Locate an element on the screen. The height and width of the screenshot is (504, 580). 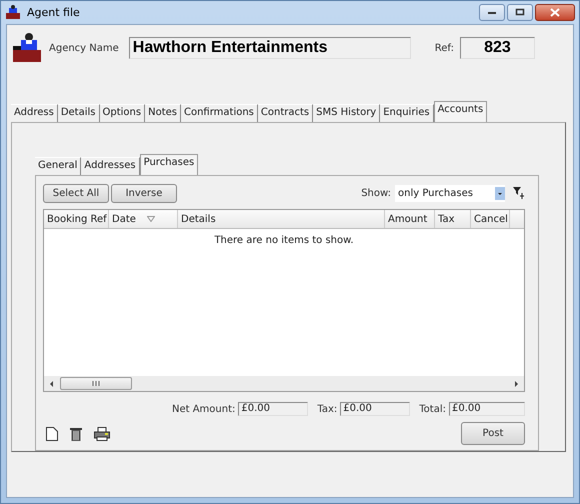
tab: Enquiries is located at coordinates (407, 113).